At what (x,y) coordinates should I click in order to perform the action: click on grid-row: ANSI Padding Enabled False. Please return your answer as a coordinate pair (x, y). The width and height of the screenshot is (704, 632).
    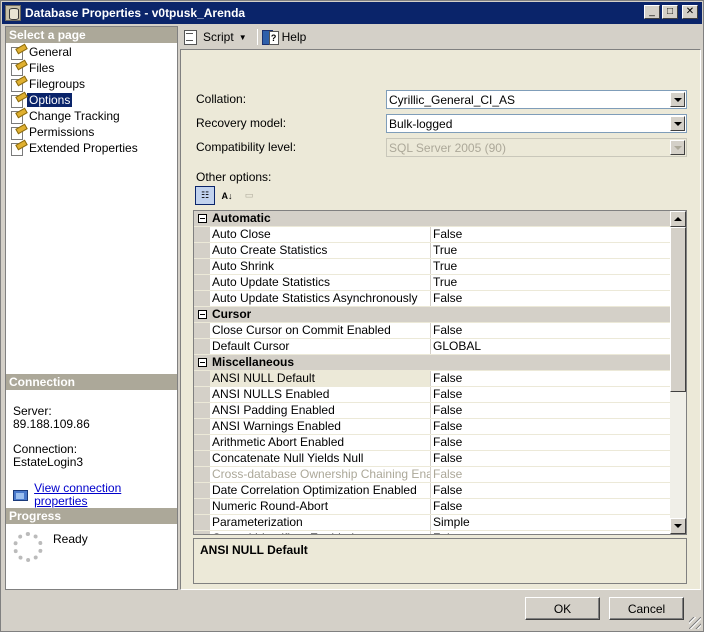
    Looking at the image, I should click on (440, 411).